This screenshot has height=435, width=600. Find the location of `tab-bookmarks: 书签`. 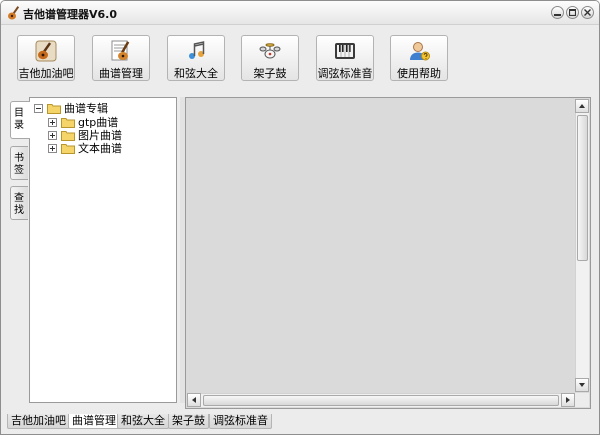

tab-bookmarks: 书签 is located at coordinates (19, 163).